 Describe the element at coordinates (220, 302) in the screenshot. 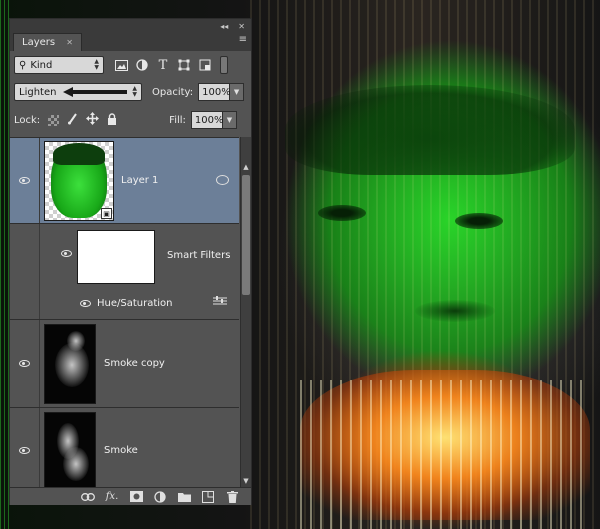

I see `filter-blending-options-icon` at that location.